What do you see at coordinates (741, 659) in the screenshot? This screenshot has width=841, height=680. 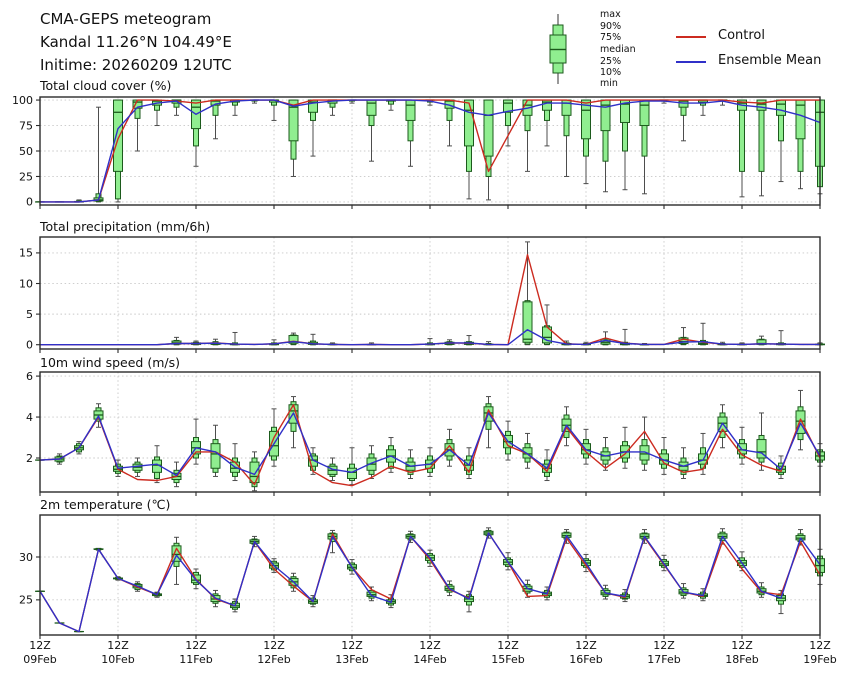 I see `svg-text: 18Feb` at bounding box center [741, 659].